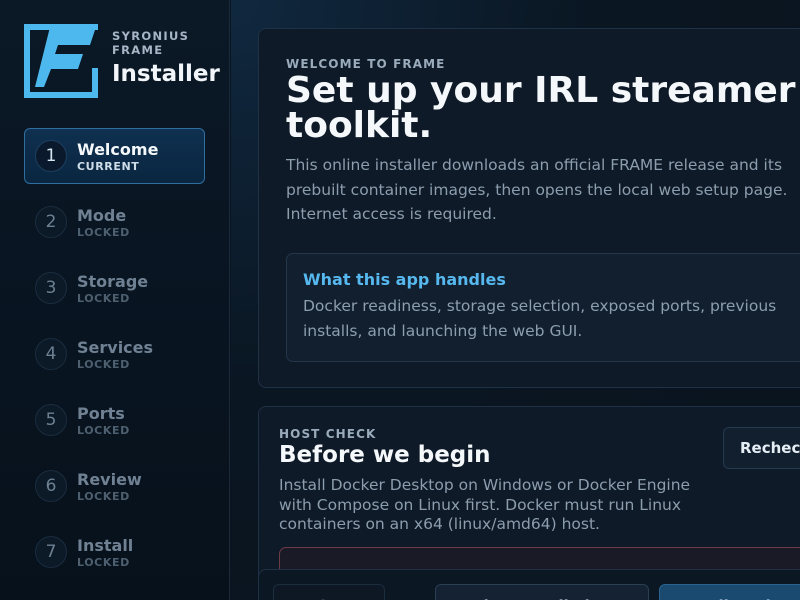 Image resolution: width=800 pixels, height=600 pixels. I want to click on frame-f-logo-icon, so click(61, 61).